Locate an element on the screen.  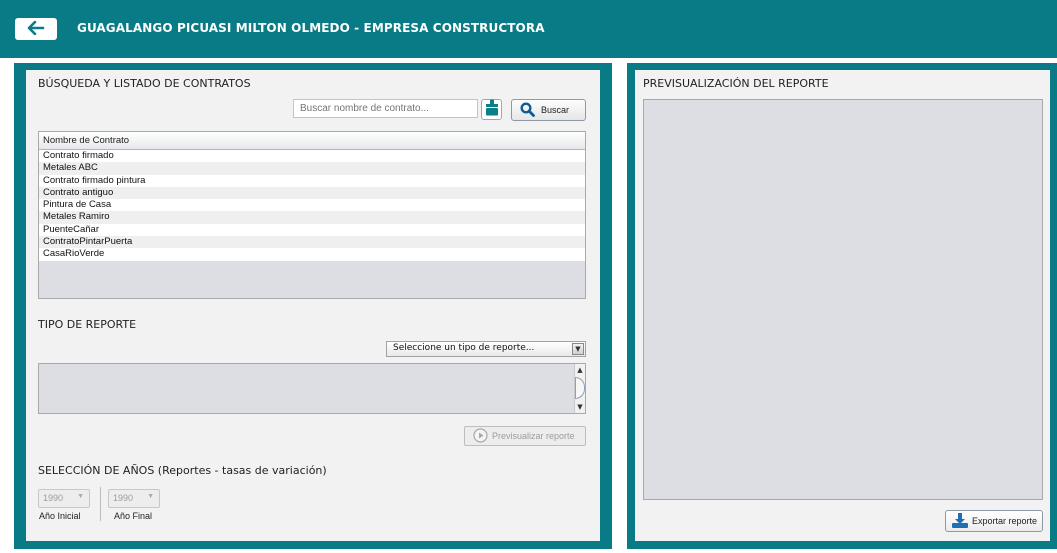
clear-search-button is located at coordinates (491, 109).